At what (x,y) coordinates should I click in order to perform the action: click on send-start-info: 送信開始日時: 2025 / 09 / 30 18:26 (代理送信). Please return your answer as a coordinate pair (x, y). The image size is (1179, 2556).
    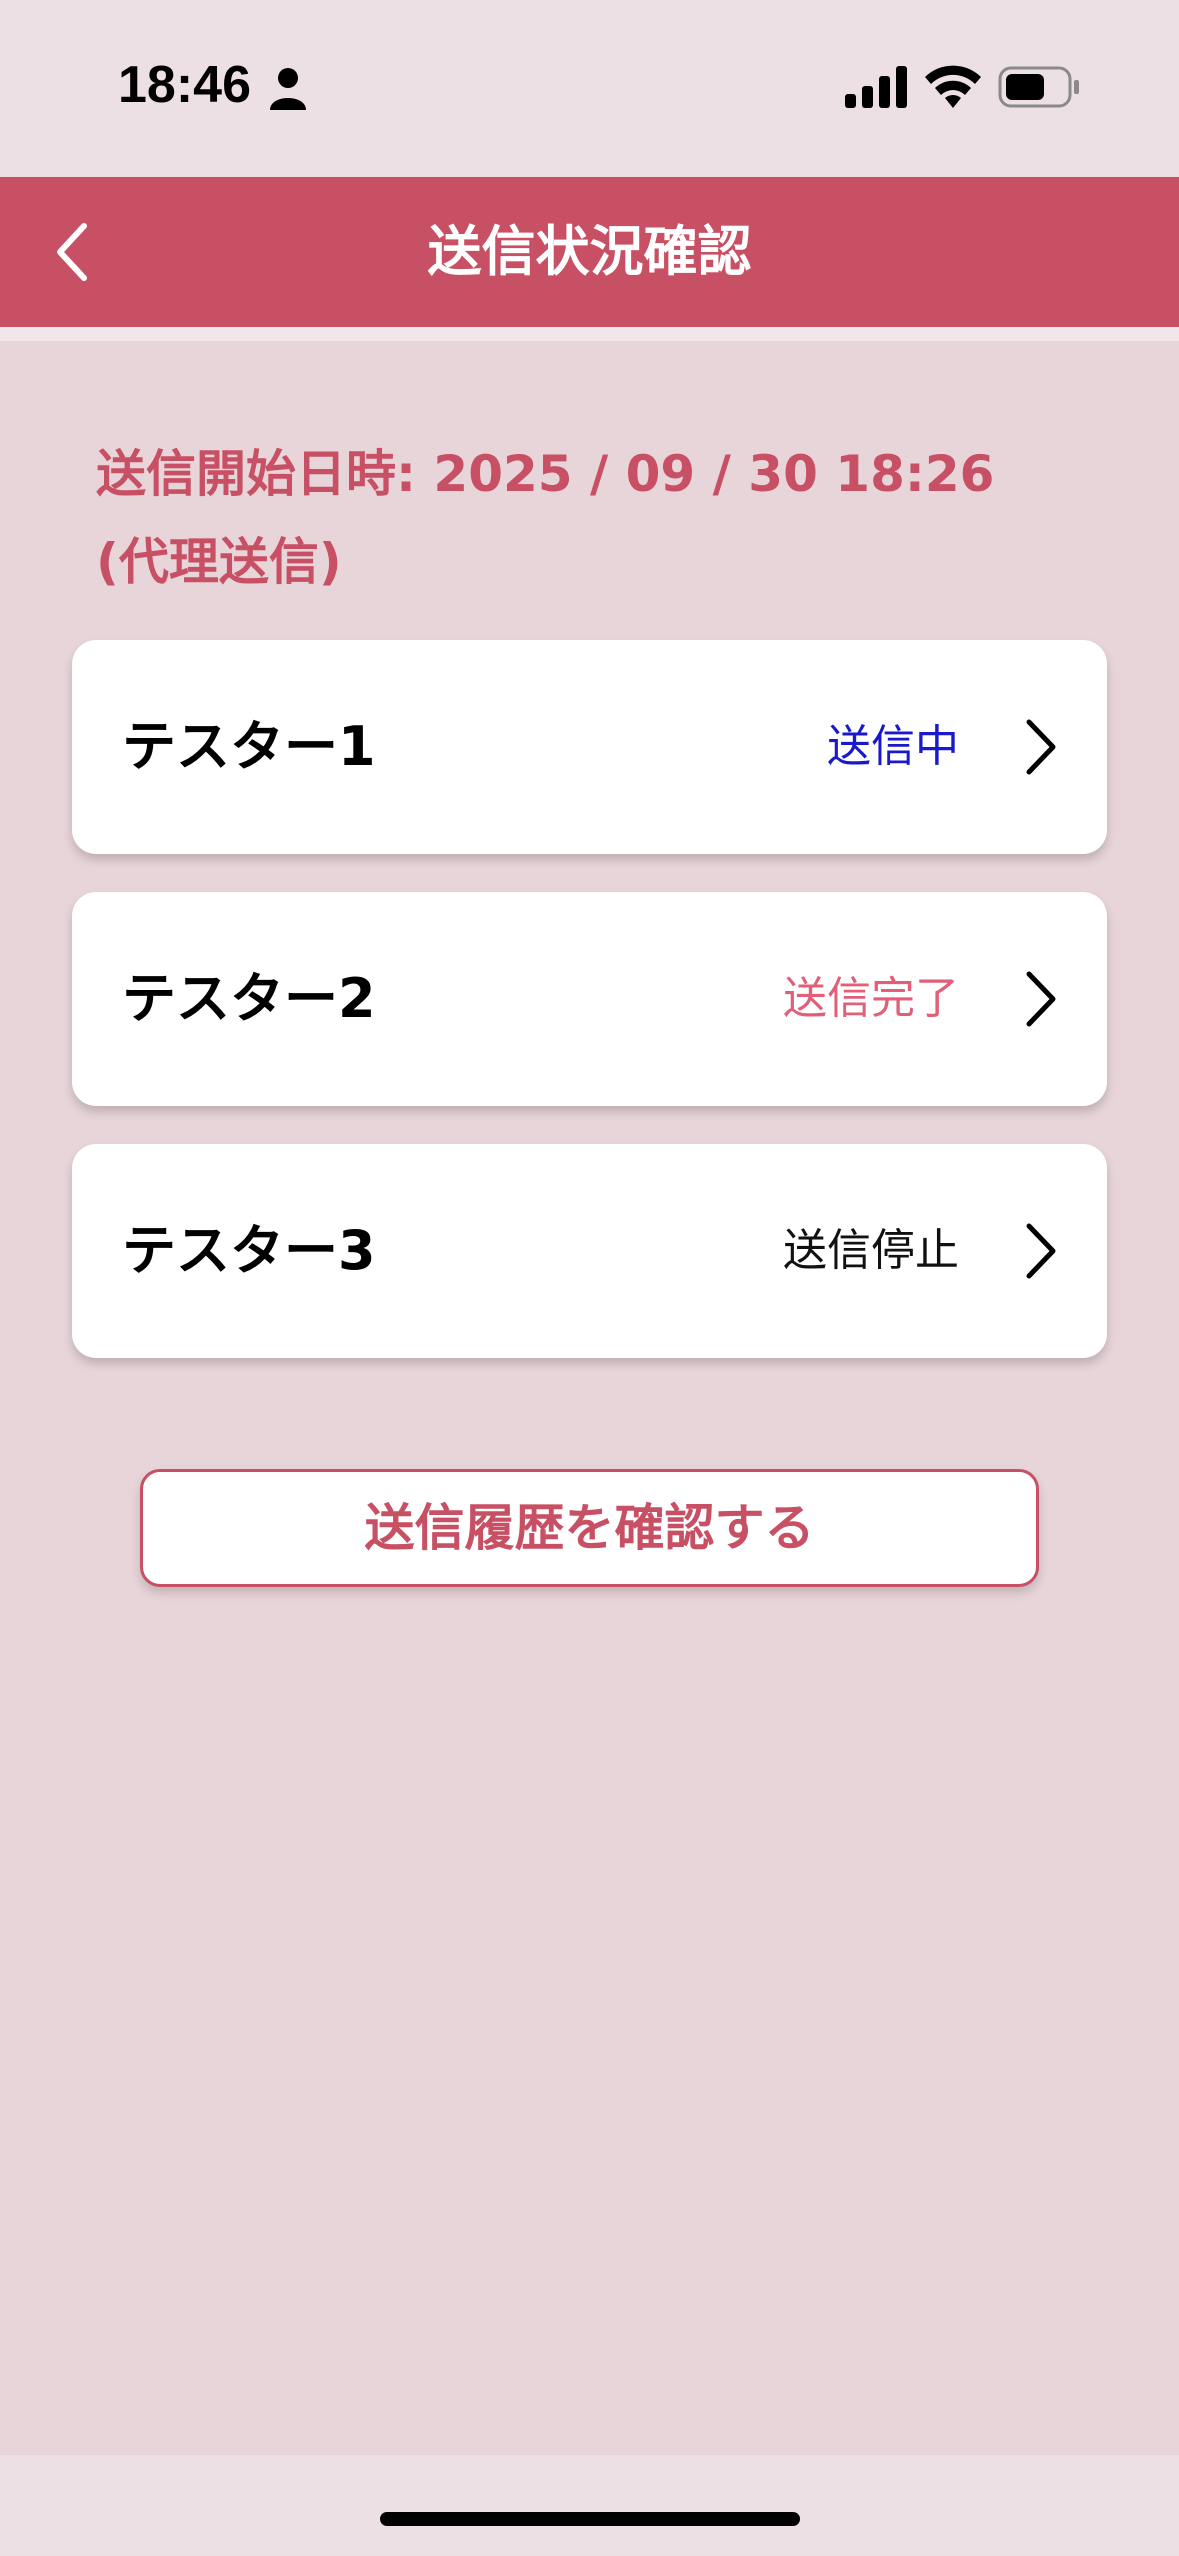
    Looking at the image, I should click on (545, 518).